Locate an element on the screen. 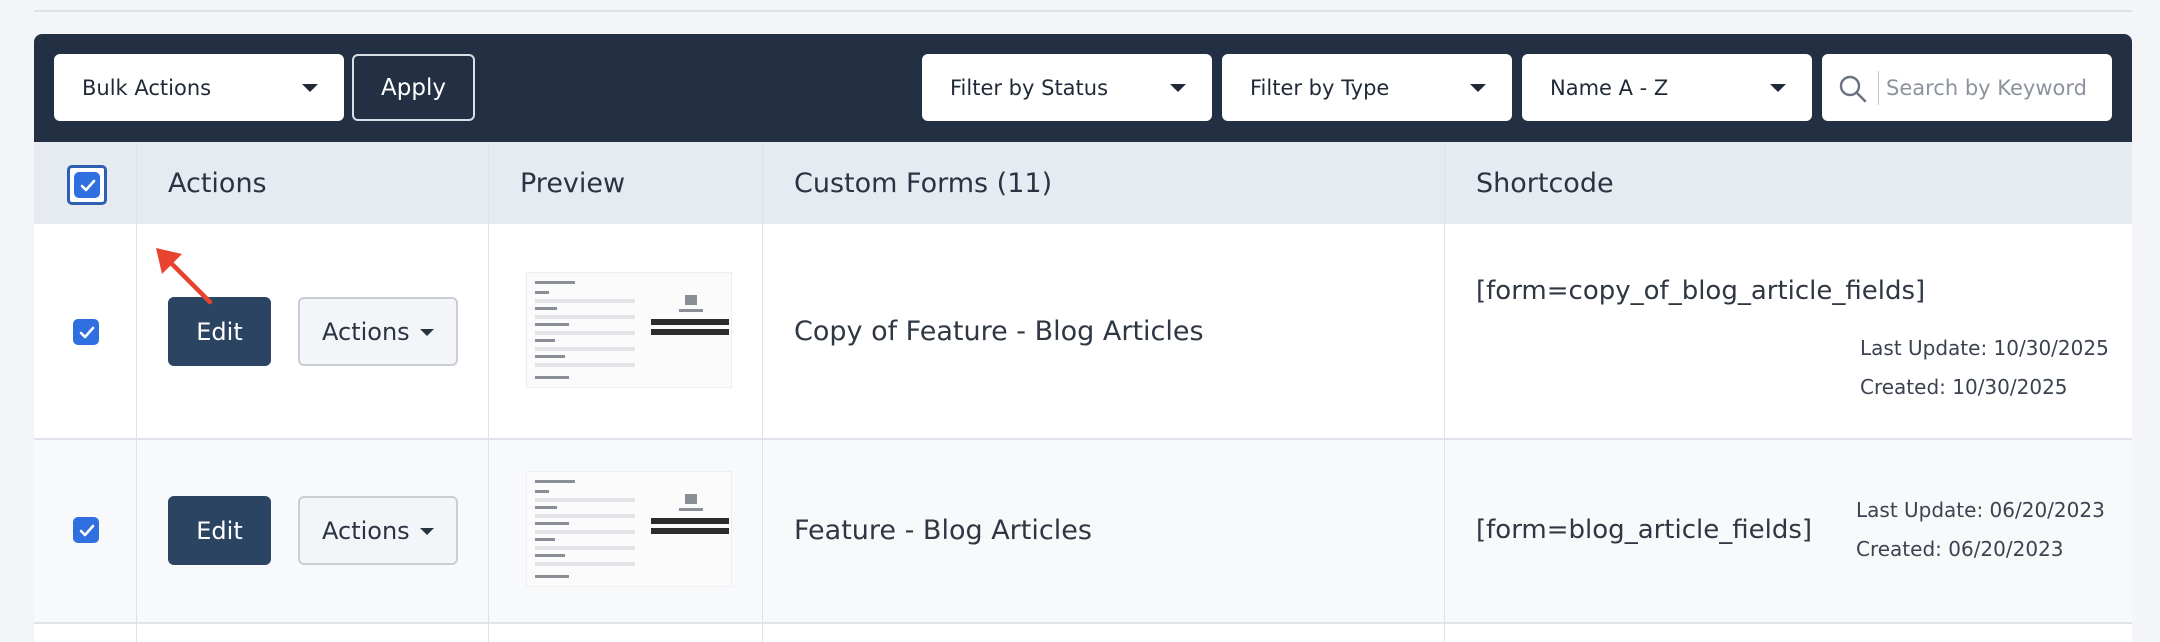 The width and height of the screenshot is (2160, 642). last-update: Last Update: 06/20/2023 is located at coordinates (1980, 510).